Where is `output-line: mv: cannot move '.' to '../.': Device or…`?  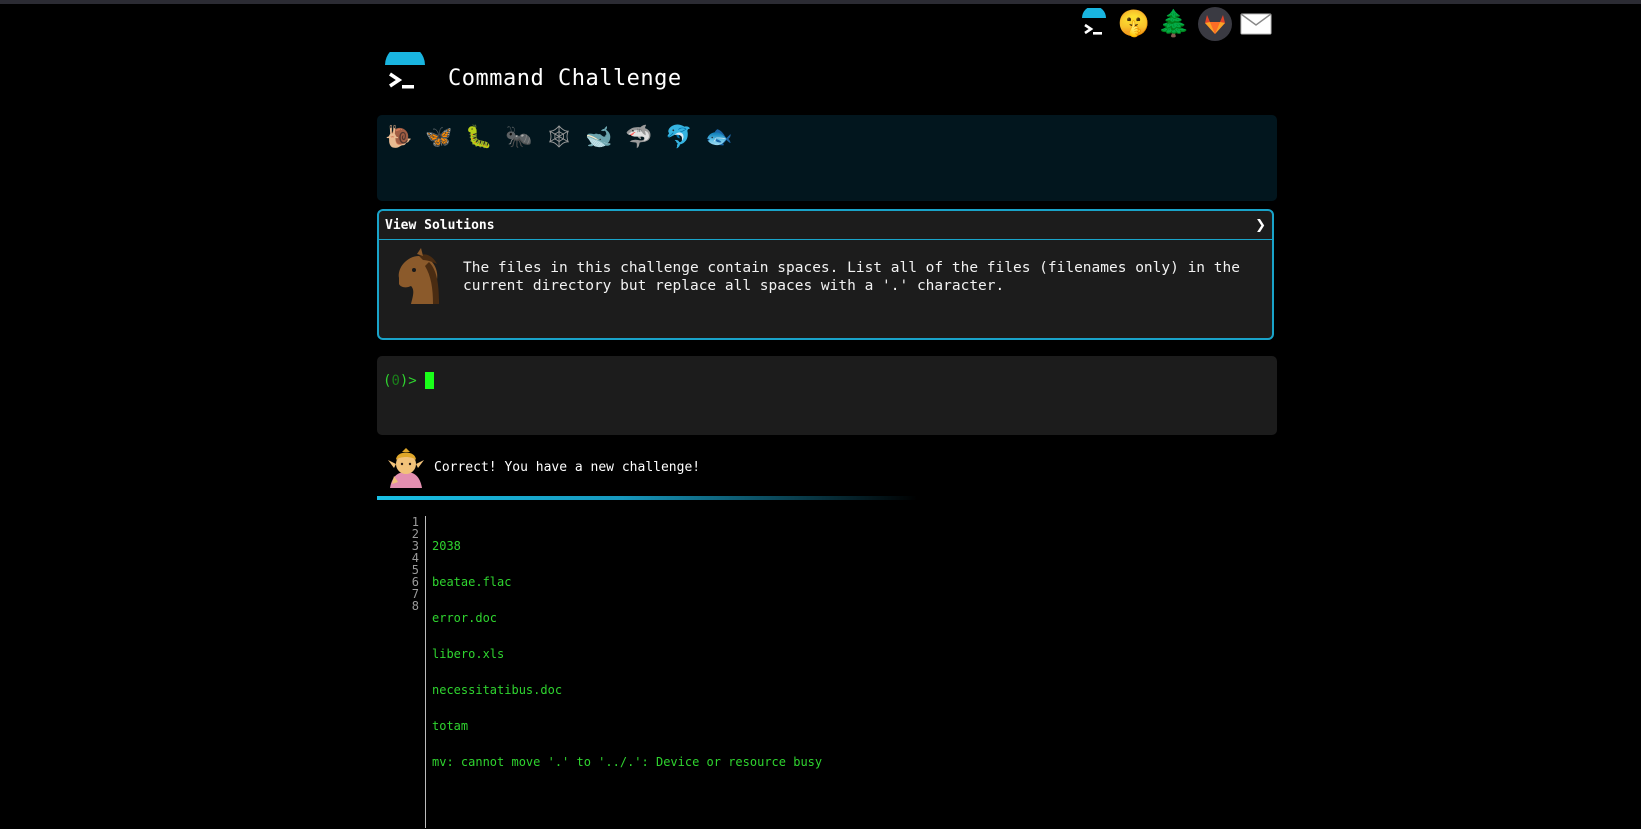 output-line: mv: cannot move '.' to '../.': Device or… is located at coordinates (627, 762).